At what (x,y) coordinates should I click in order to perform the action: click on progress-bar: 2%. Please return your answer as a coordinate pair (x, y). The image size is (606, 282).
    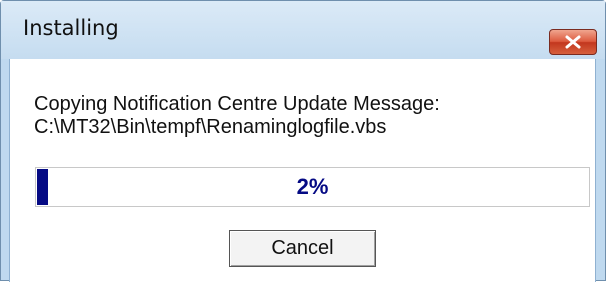
    Looking at the image, I should click on (312, 187).